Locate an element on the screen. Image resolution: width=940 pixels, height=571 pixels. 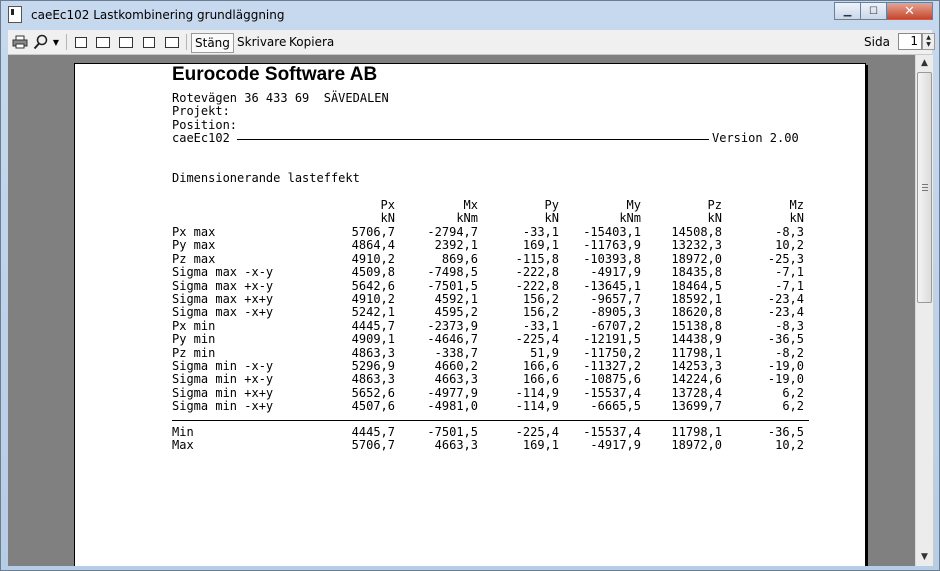
table-cell: 5296,9 is located at coordinates (373, 366).